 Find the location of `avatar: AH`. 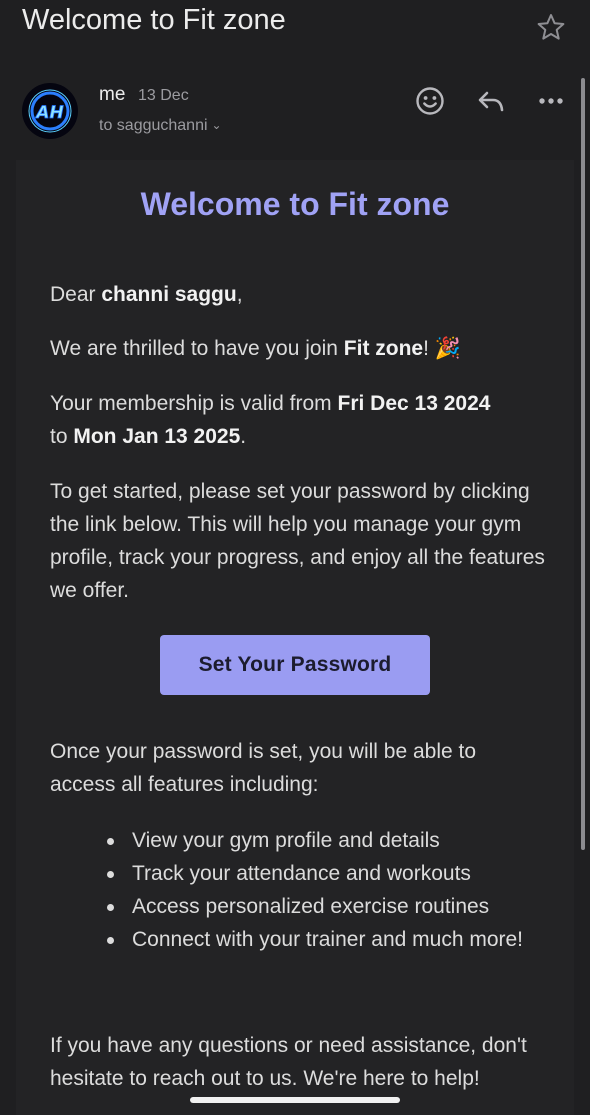

avatar: AH is located at coordinates (50, 111).